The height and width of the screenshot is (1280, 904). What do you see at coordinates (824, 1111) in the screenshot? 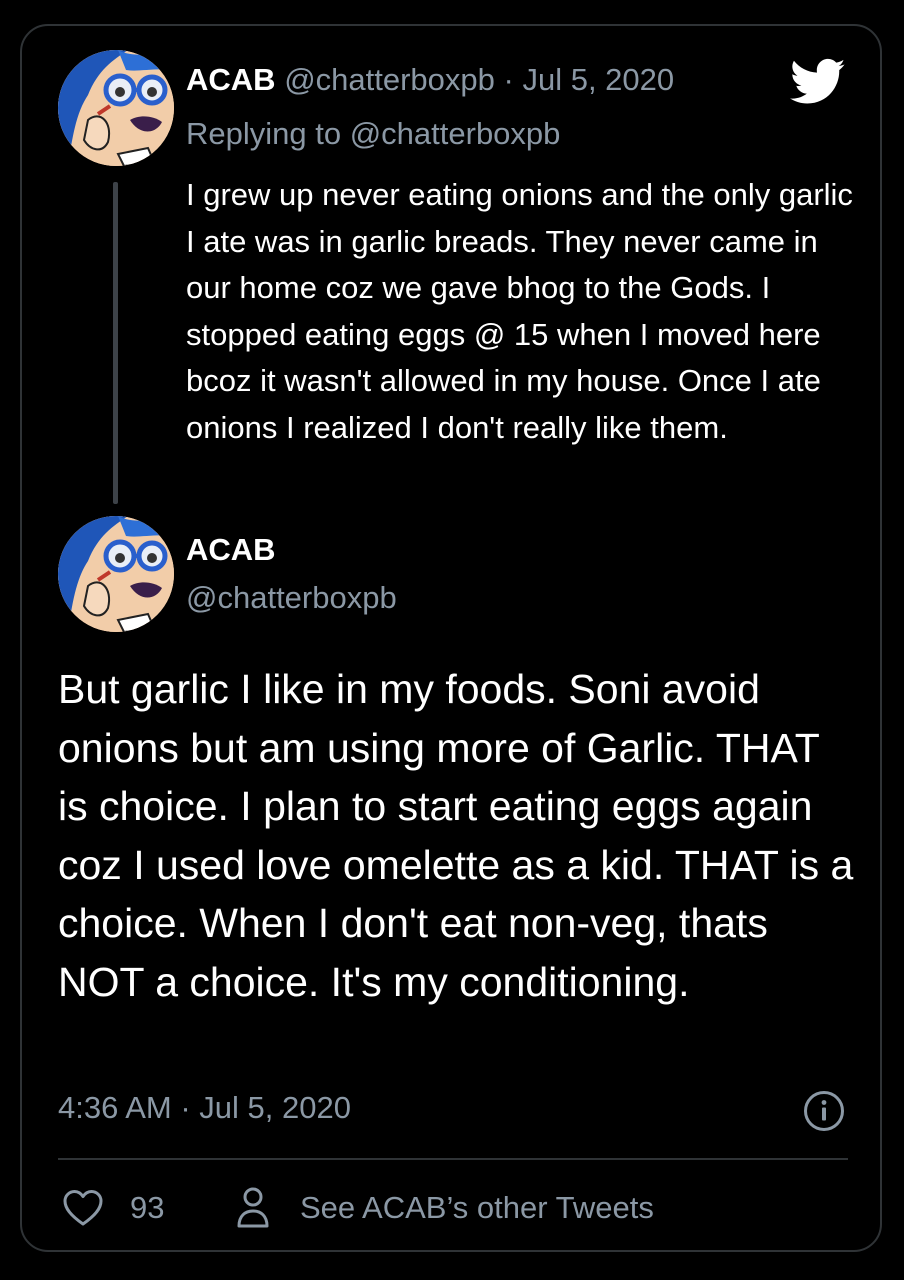
I see `info-icon` at bounding box center [824, 1111].